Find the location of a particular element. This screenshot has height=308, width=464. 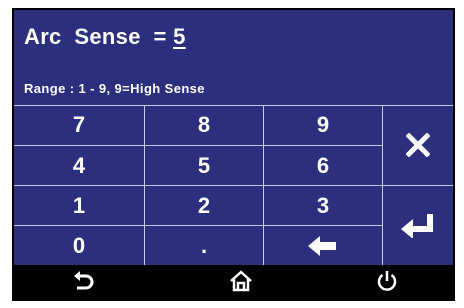

enter-button is located at coordinates (418, 225).